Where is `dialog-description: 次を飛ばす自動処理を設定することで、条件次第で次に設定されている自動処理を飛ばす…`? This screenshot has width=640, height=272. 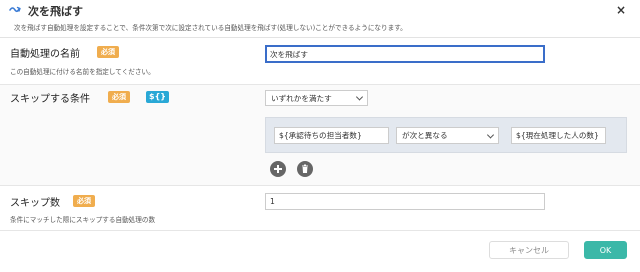 dialog-description: 次を飛ばす自動処理を設定することで、条件次第で次に設定されている自動処理を飛ばす… is located at coordinates (210, 28).